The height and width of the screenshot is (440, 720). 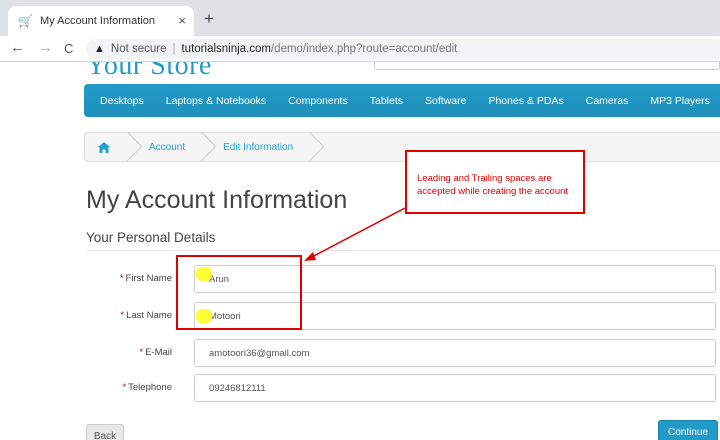 What do you see at coordinates (386, 101) in the screenshot?
I see `menu-item-tablets: Tablets` at bounding box center [386, 101].